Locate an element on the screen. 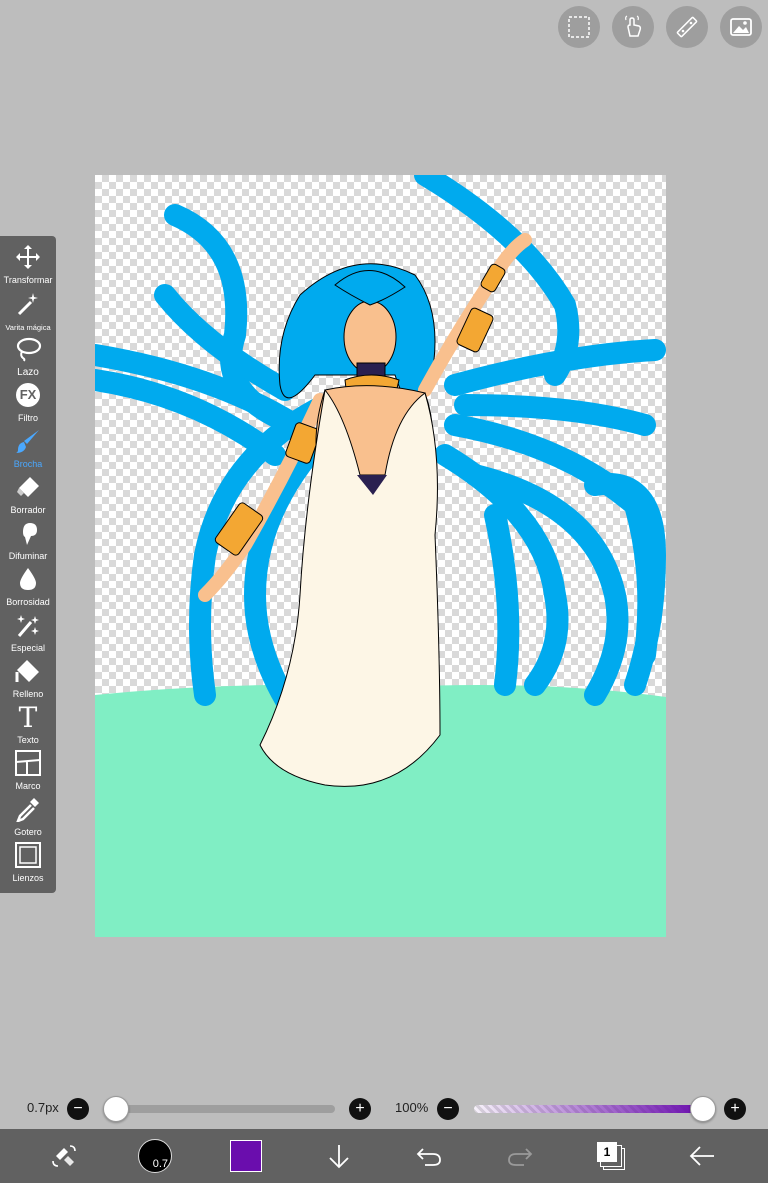 This screenshot has height=1183, width=768. brush-size-plus-button: + is located at coordinates (360, 1109).